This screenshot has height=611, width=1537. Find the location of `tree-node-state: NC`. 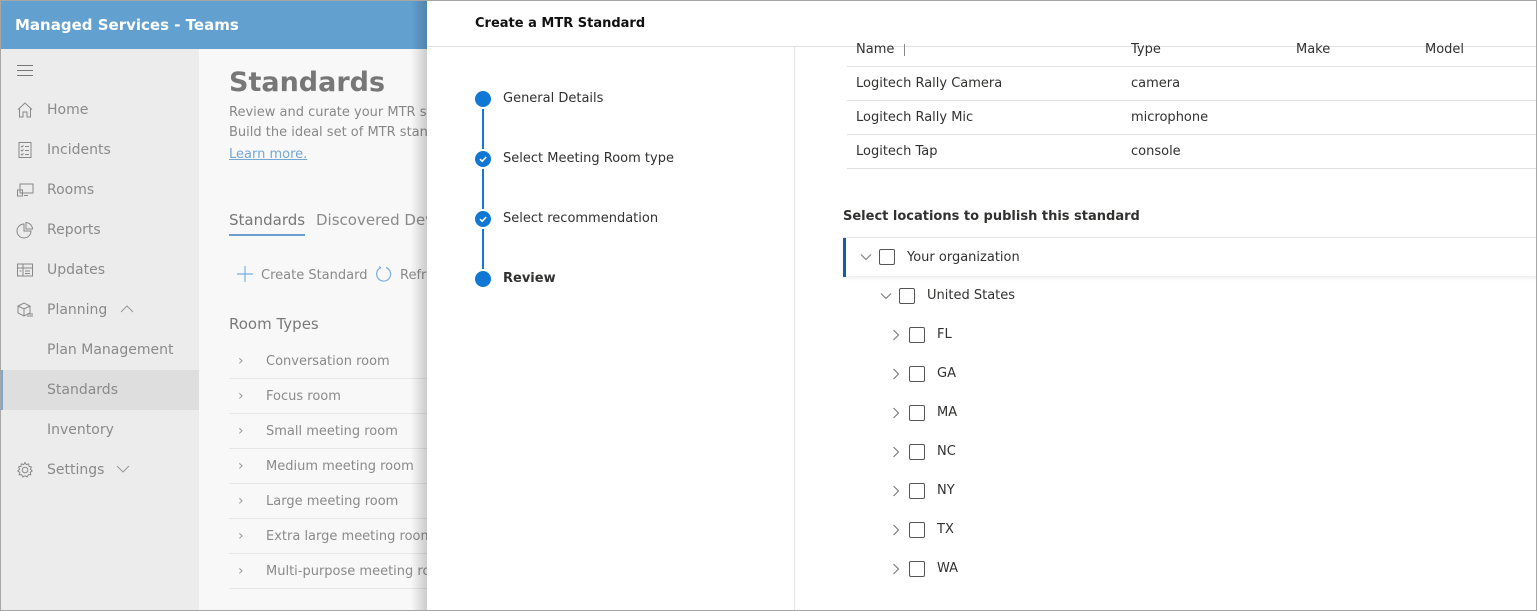

tree-node-state: NC is located at coordinates (1189, 451).